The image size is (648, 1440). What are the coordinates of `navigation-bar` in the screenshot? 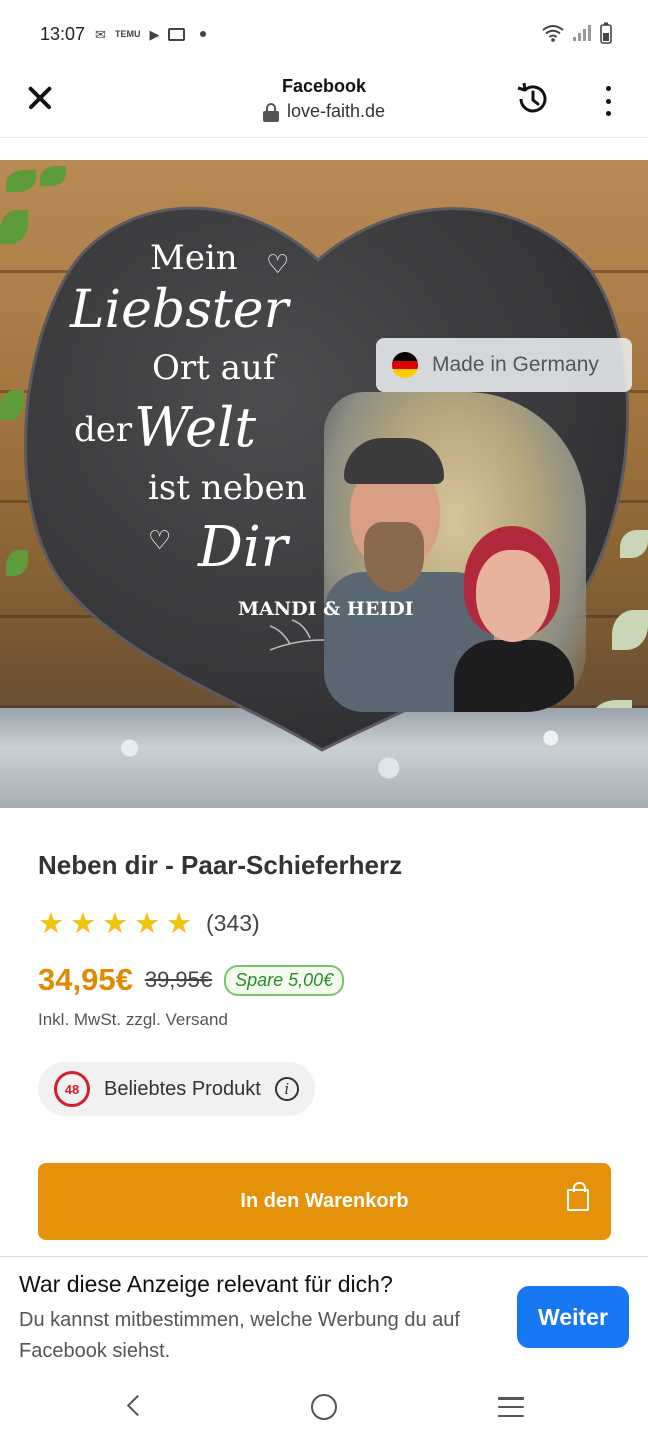 It's located at (324, 1410).